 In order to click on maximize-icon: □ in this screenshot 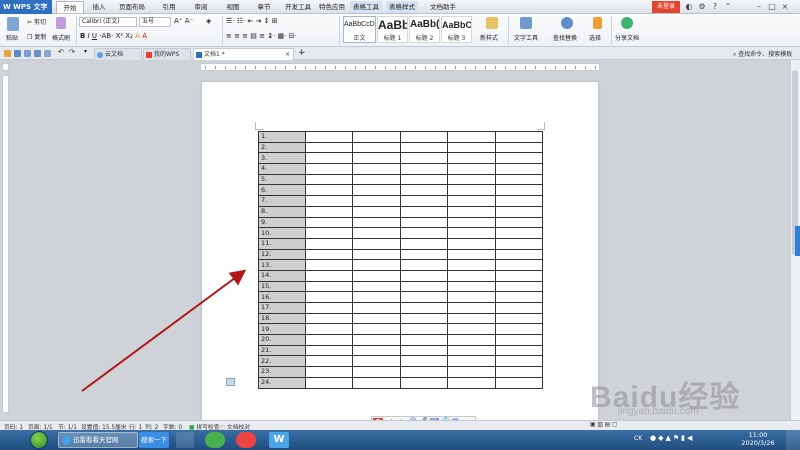, I will do `click(772, 7)`.